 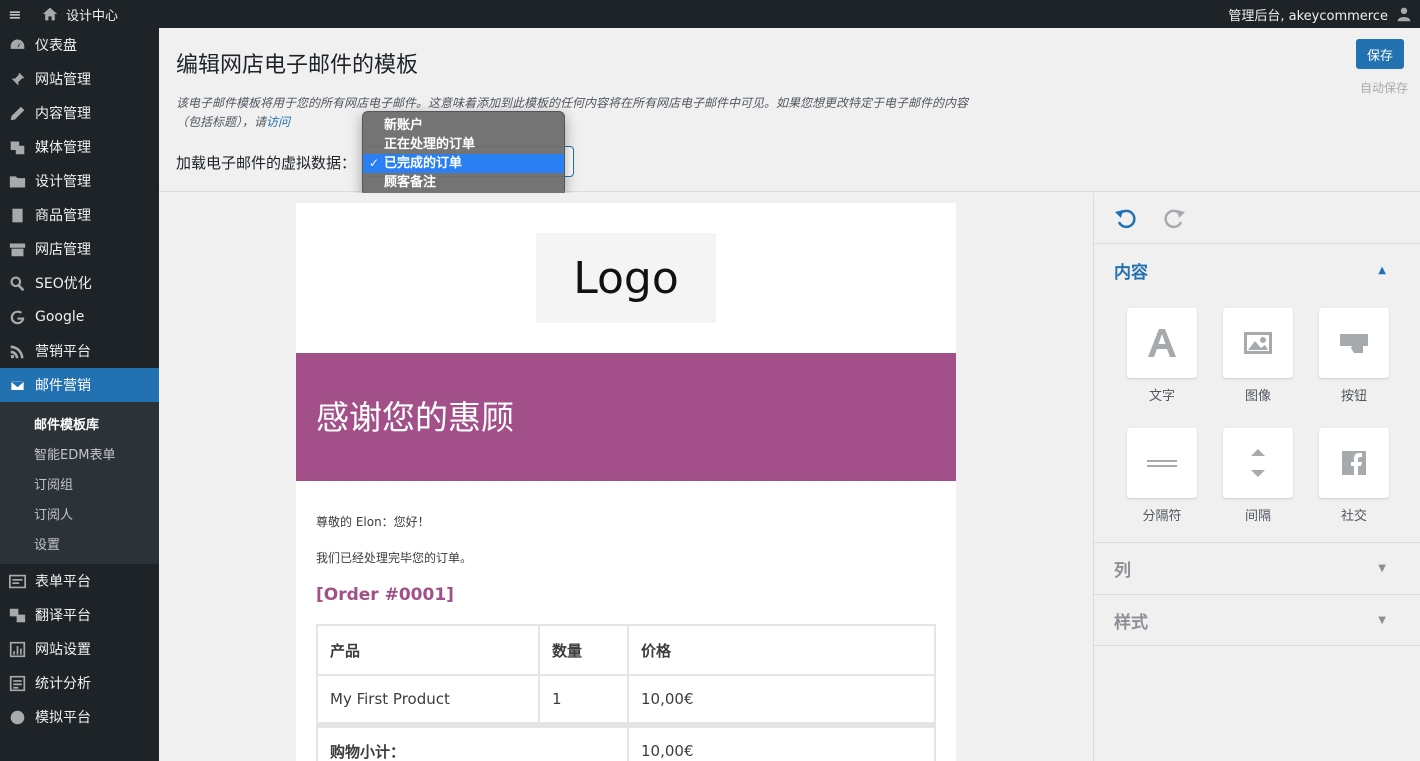 I want to click on block-divider: 分隔符, so click(x=1162, y=485).